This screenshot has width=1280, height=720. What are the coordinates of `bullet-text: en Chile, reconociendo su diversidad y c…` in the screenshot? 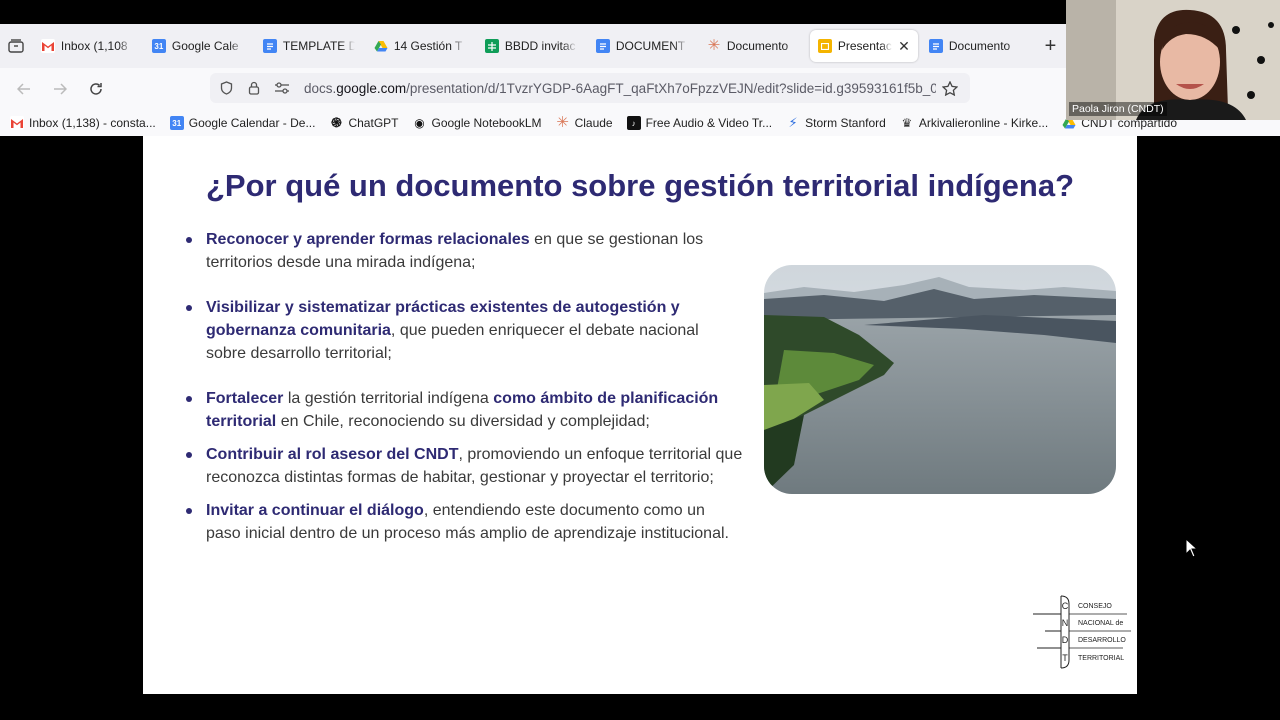 It's located at (463, 421).